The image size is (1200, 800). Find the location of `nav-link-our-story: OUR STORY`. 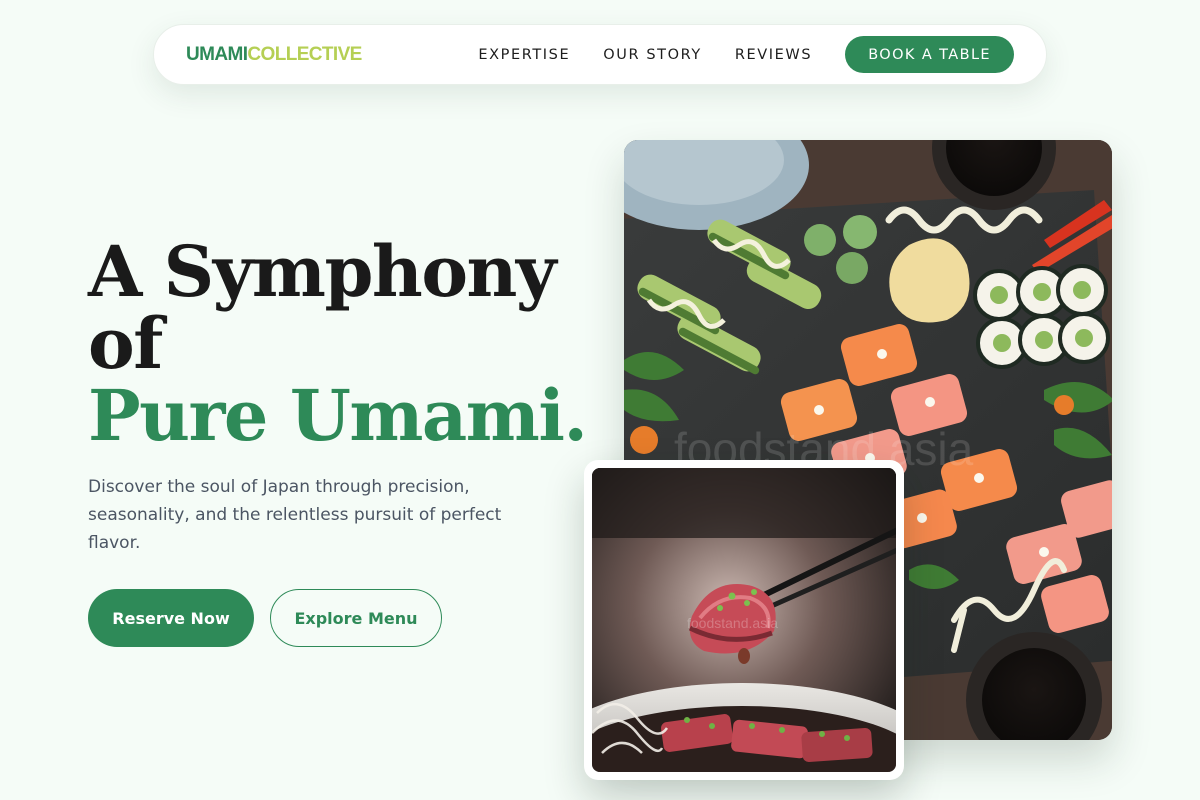

nav-link-our-story: OUR STORY is located at coordinates (652, 55).